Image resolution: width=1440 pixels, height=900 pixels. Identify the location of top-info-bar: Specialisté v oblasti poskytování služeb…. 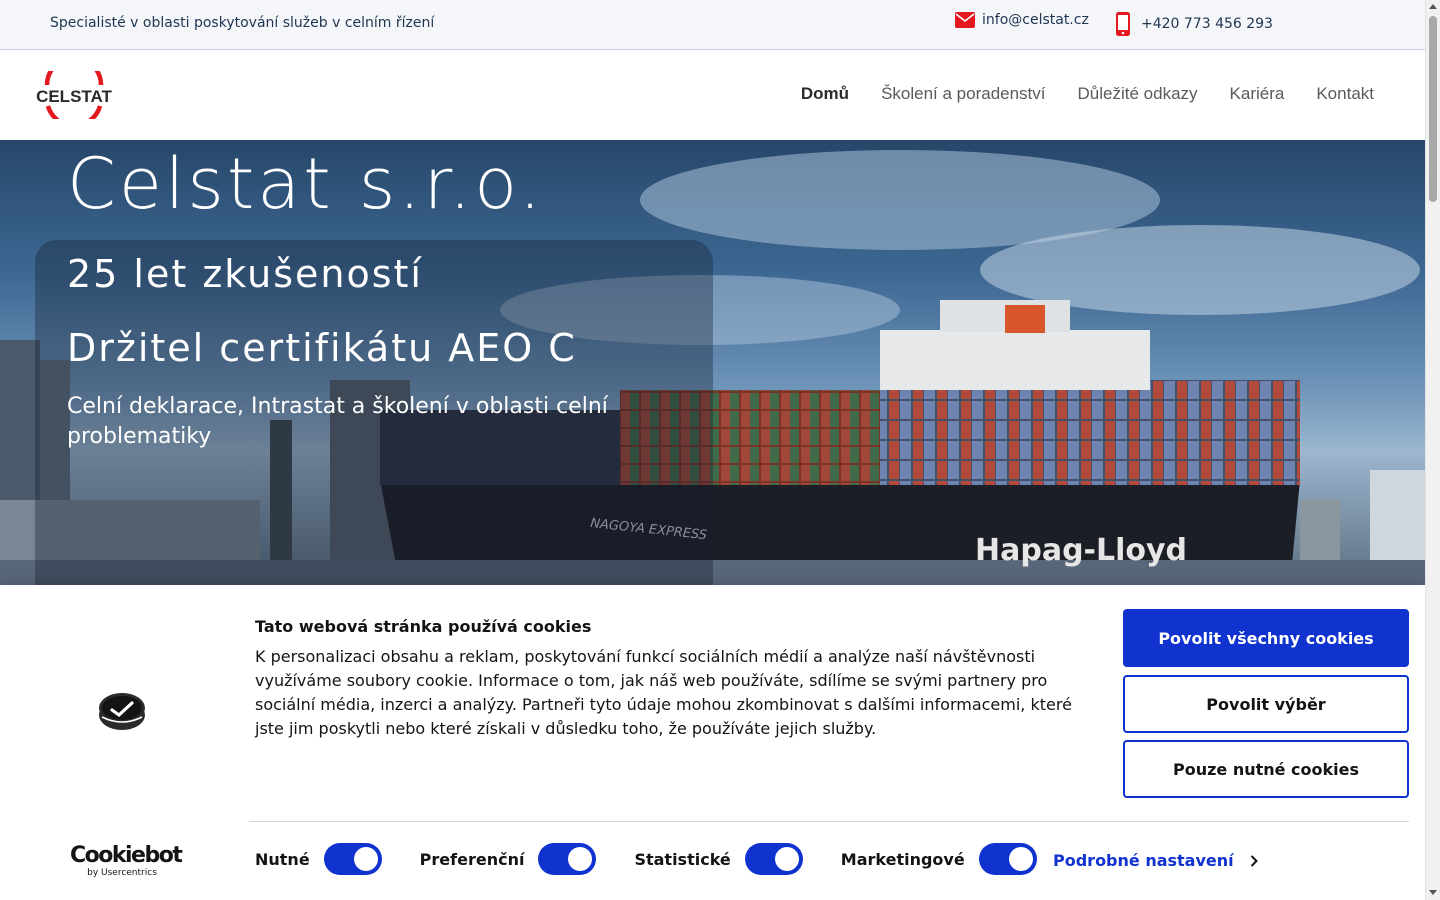
(712, 25).